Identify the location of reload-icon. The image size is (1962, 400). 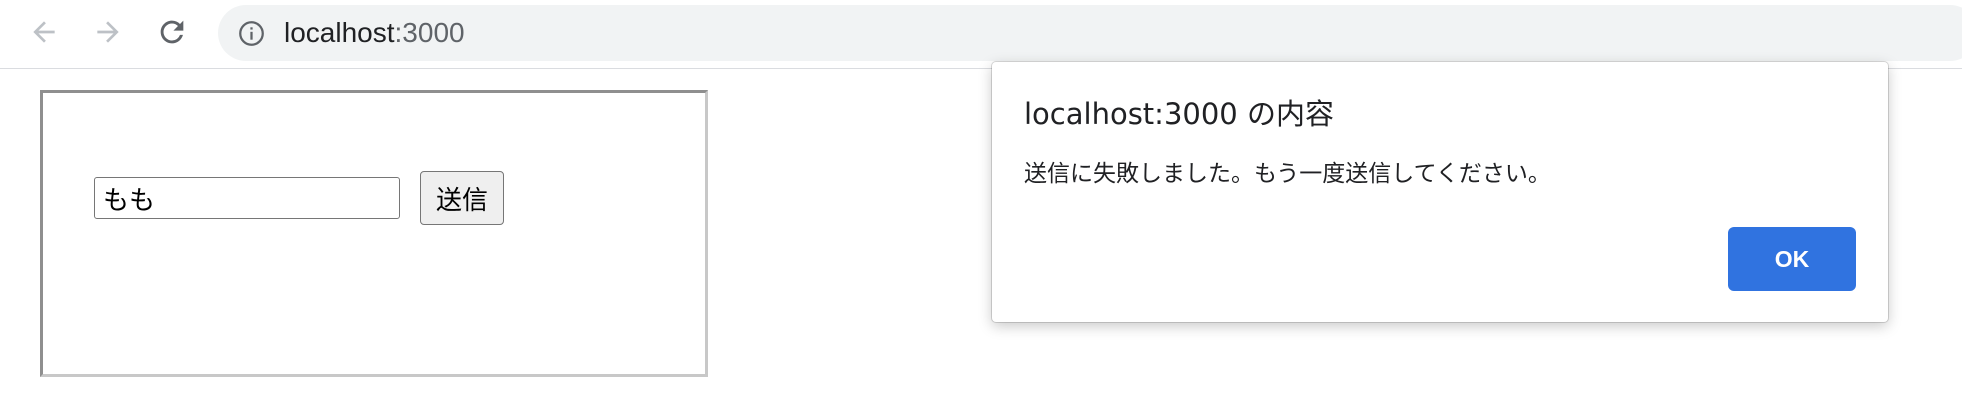
(172, 32).